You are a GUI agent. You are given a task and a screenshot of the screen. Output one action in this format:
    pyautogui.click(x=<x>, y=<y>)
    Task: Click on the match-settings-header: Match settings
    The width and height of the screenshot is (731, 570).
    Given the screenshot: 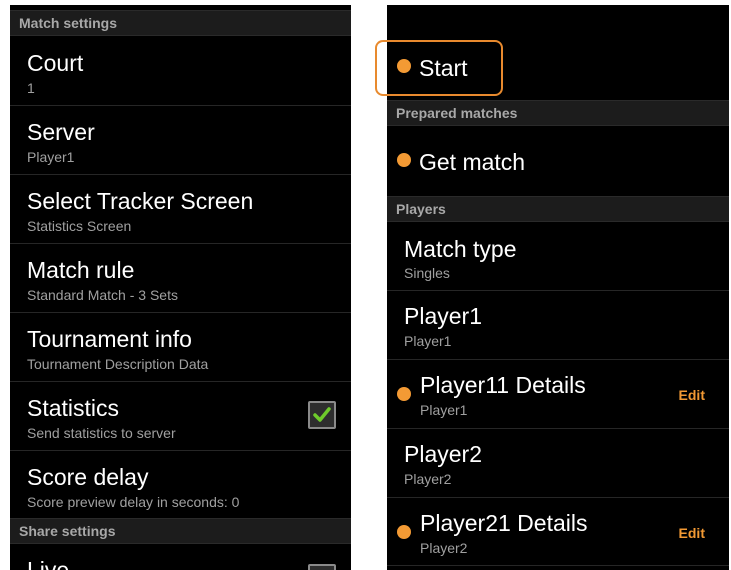 What is the action you would take?
    pyautogui.click(x=180, y=23)
    